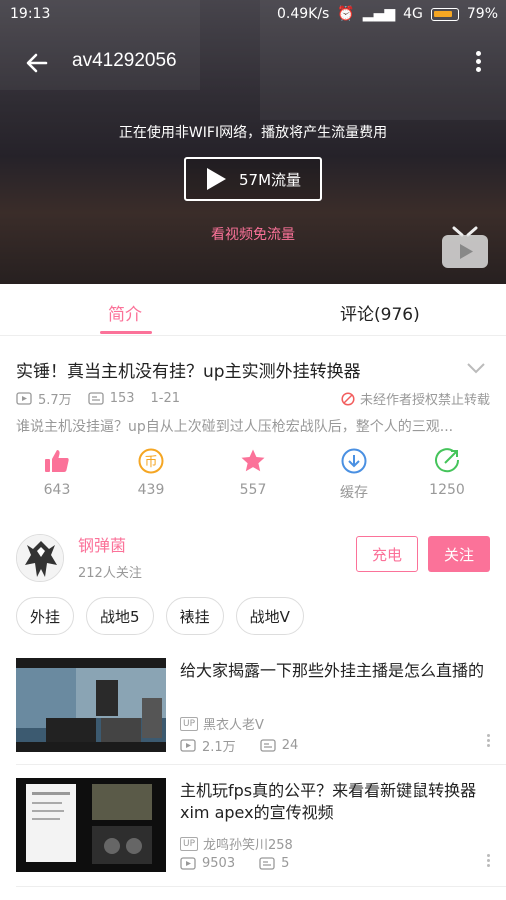  What do you see at coordinates (233, 725) in the screenshot?
I see `related-uploader-name: 黑衣人老V` at bounding box center [233, 725].